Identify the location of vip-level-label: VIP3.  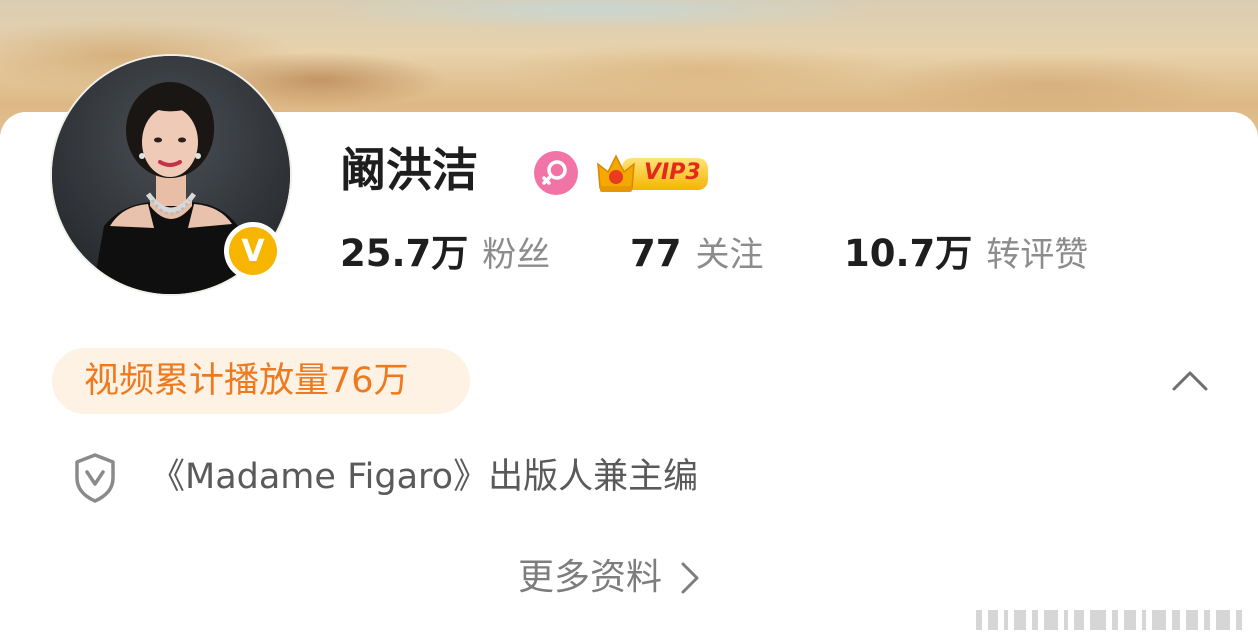
(672, 172).